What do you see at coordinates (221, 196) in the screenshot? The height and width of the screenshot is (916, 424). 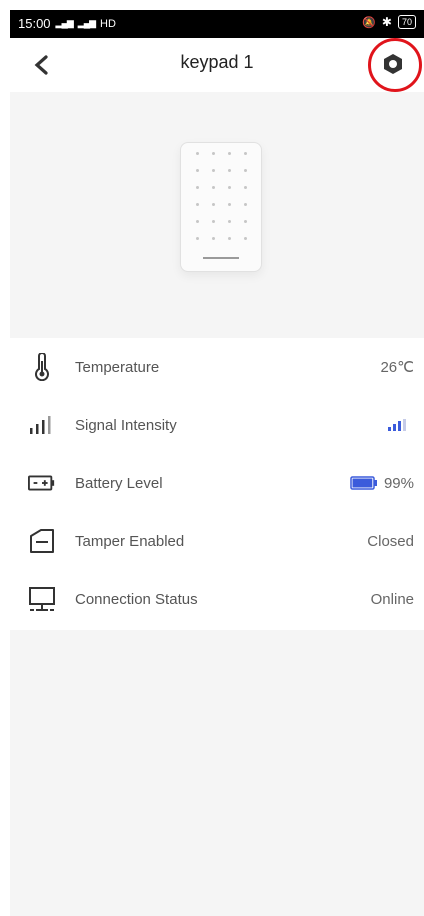 I see `keypad-keys` at bounding box center [221, 196].